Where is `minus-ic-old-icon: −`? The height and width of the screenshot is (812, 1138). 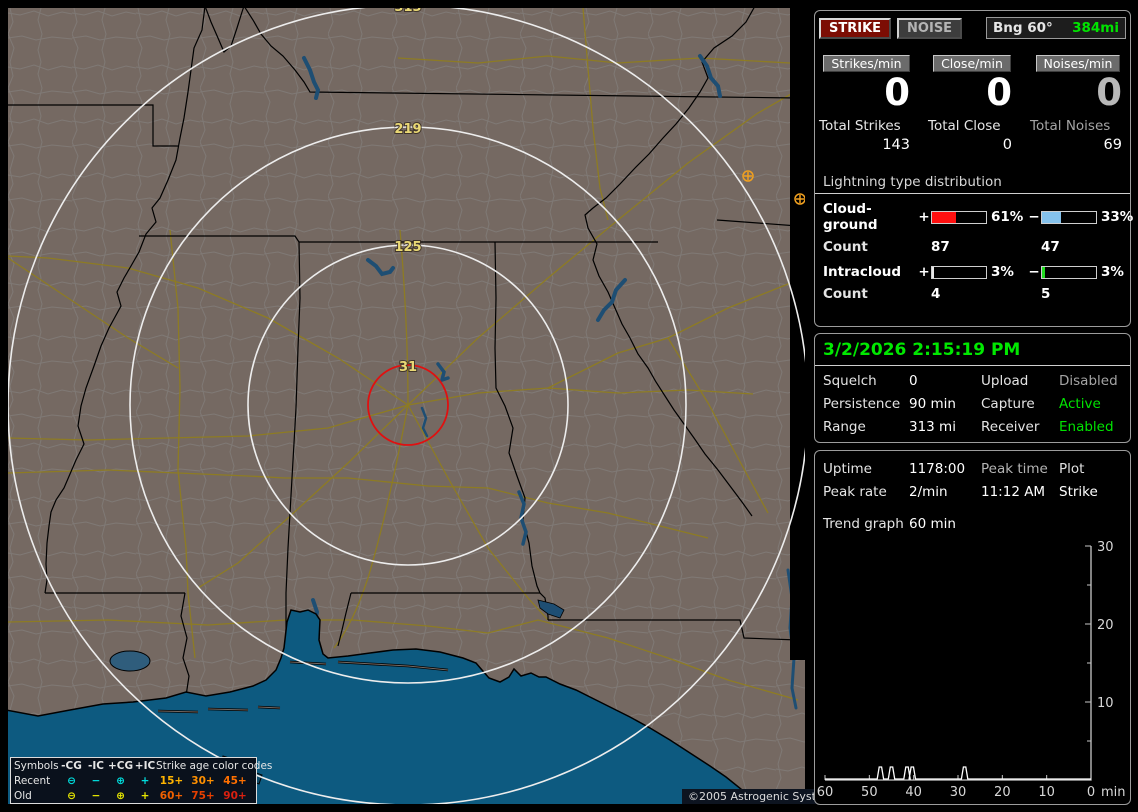
minus-ic-old-icon: − is located at coordinates (96, 796).